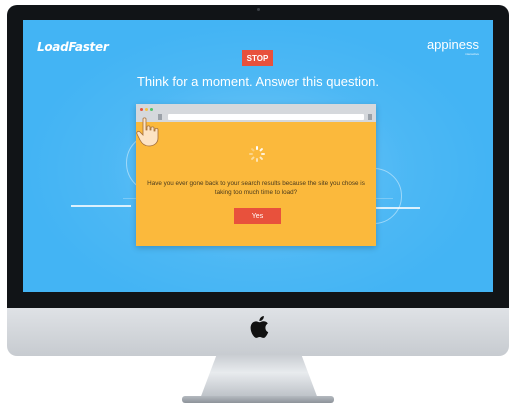  Describe the element at coordinates (147, 132) in the screenshot. I see `pointing-hand-icon` at that location.